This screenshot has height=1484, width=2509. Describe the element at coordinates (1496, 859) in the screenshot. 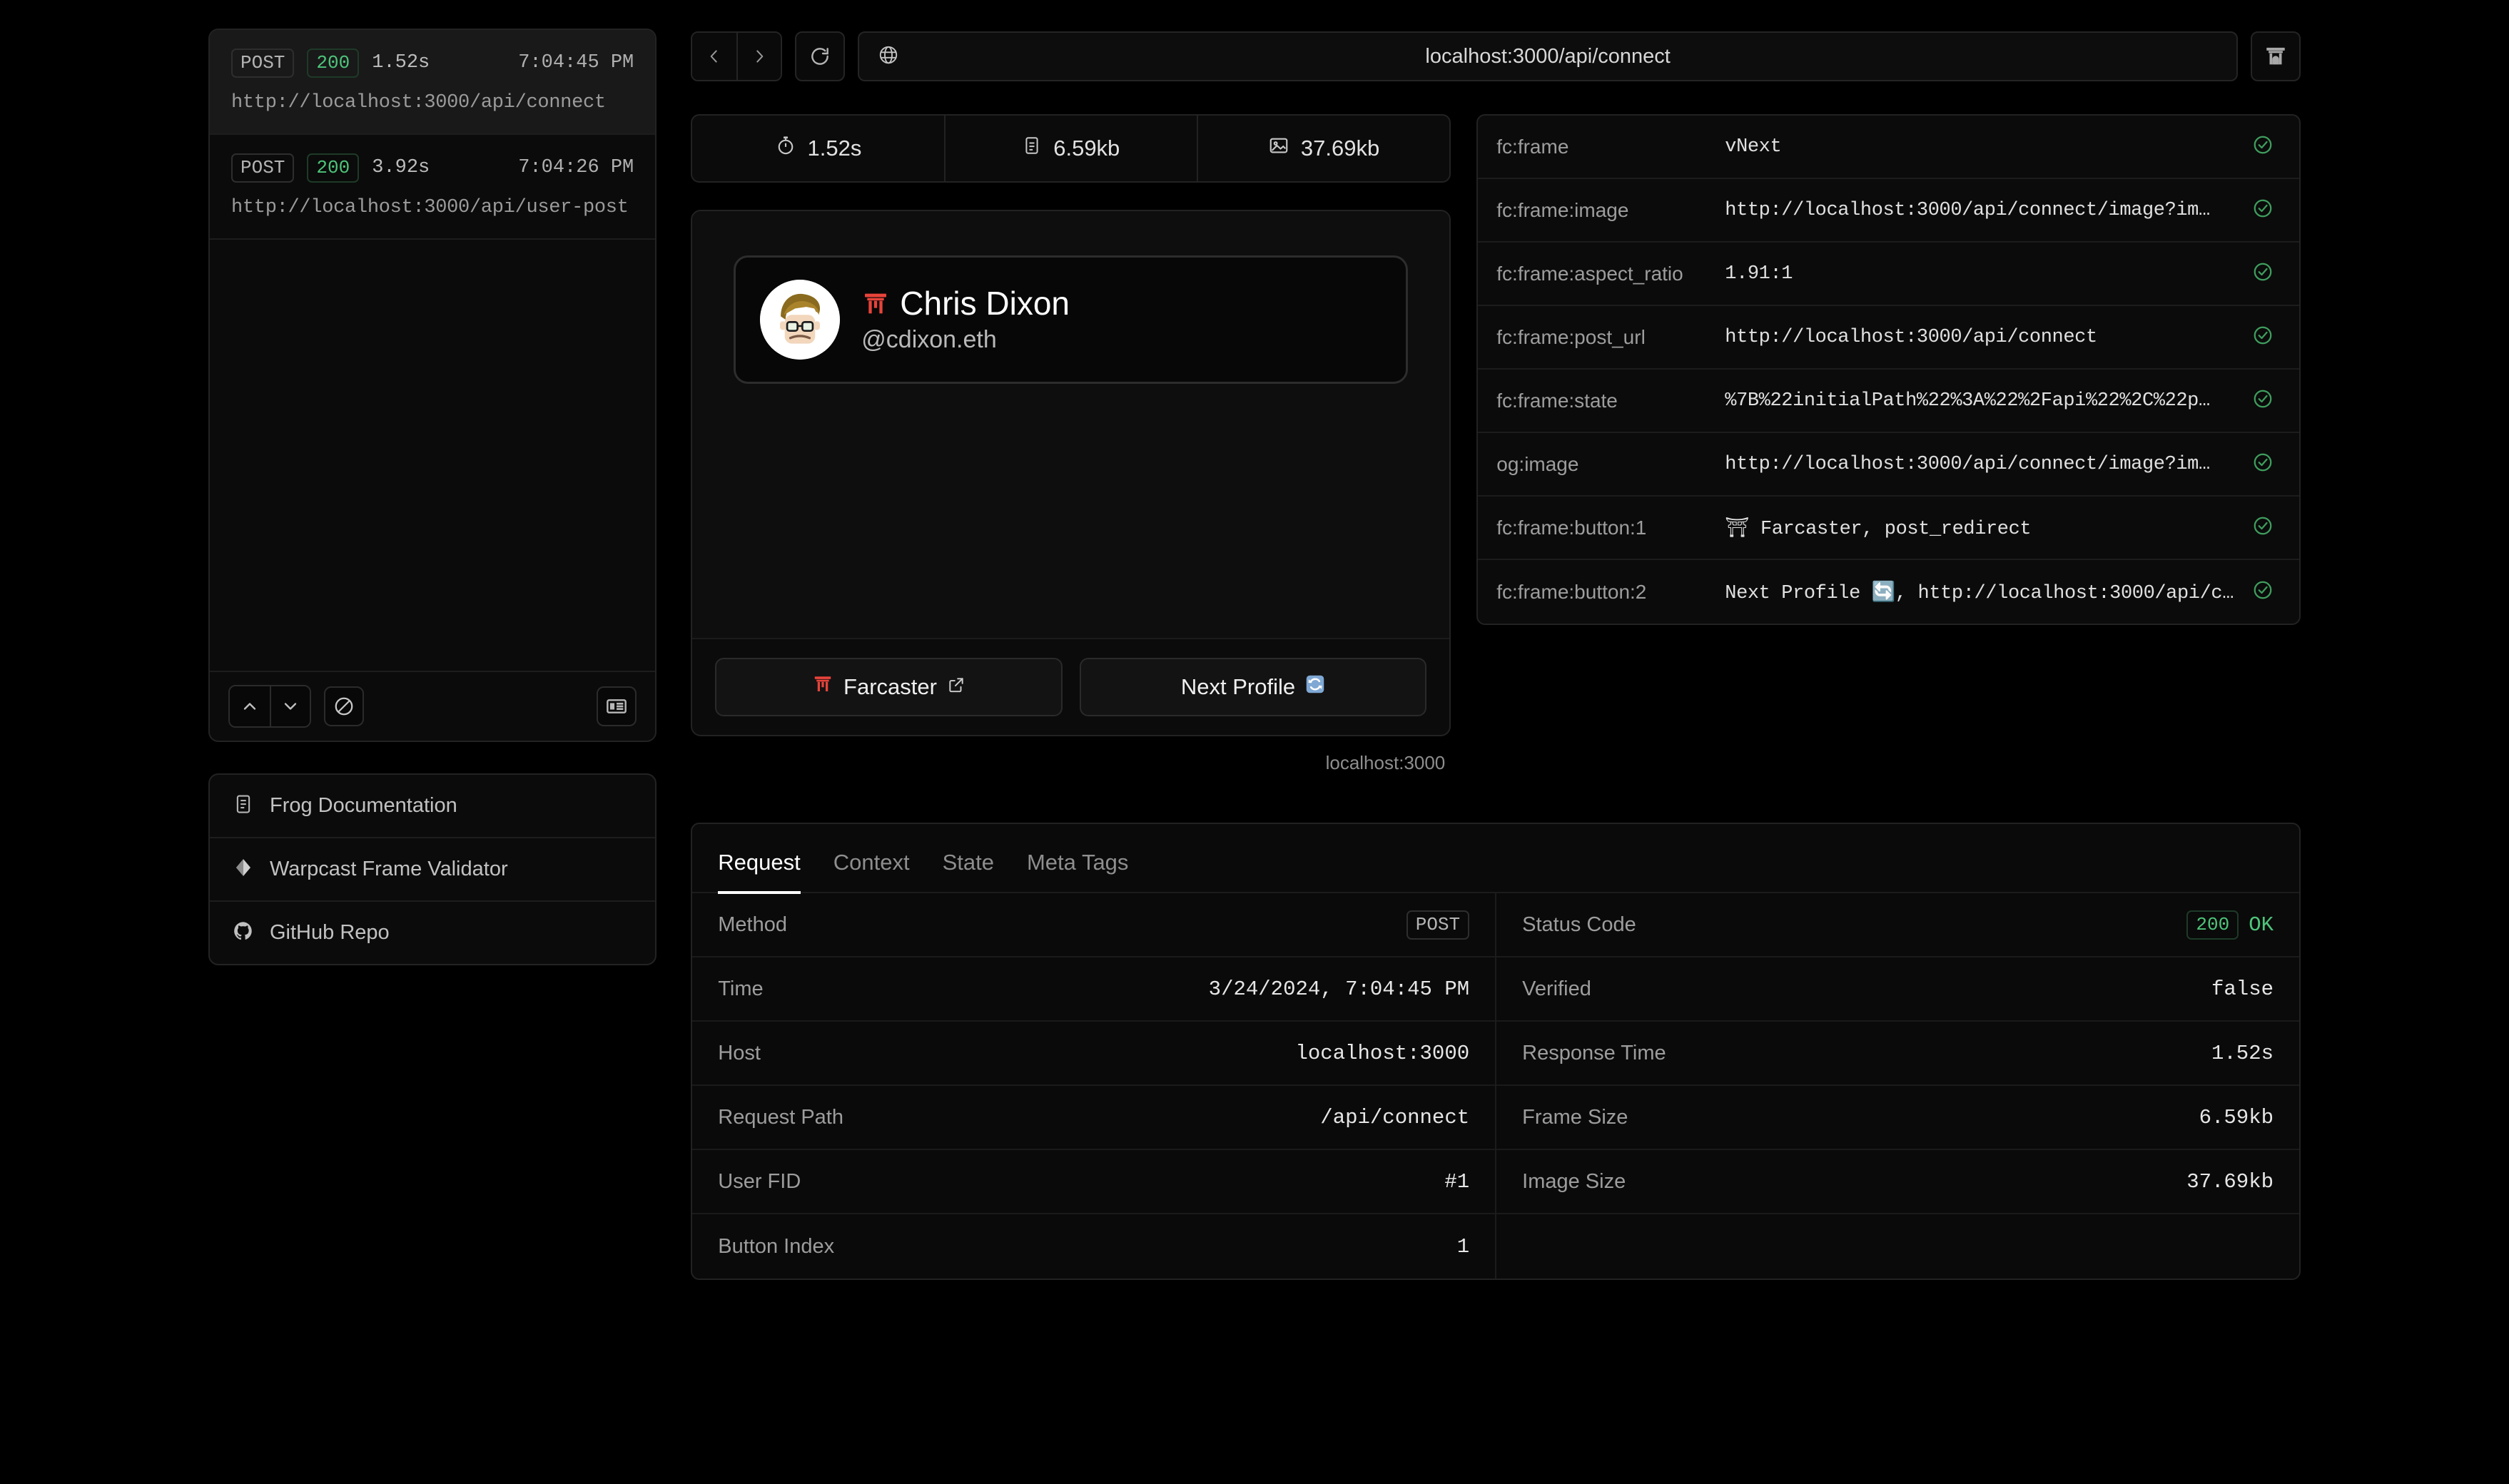

I see `details-tabs: Request Context State Meta Tags` at that location.